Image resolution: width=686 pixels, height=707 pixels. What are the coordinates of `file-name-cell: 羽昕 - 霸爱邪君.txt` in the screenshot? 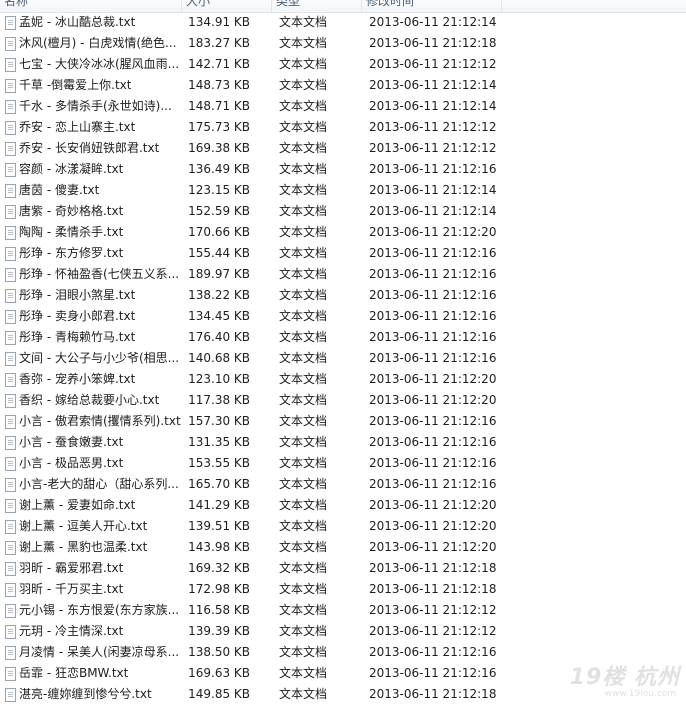 It's located at (91, 568).